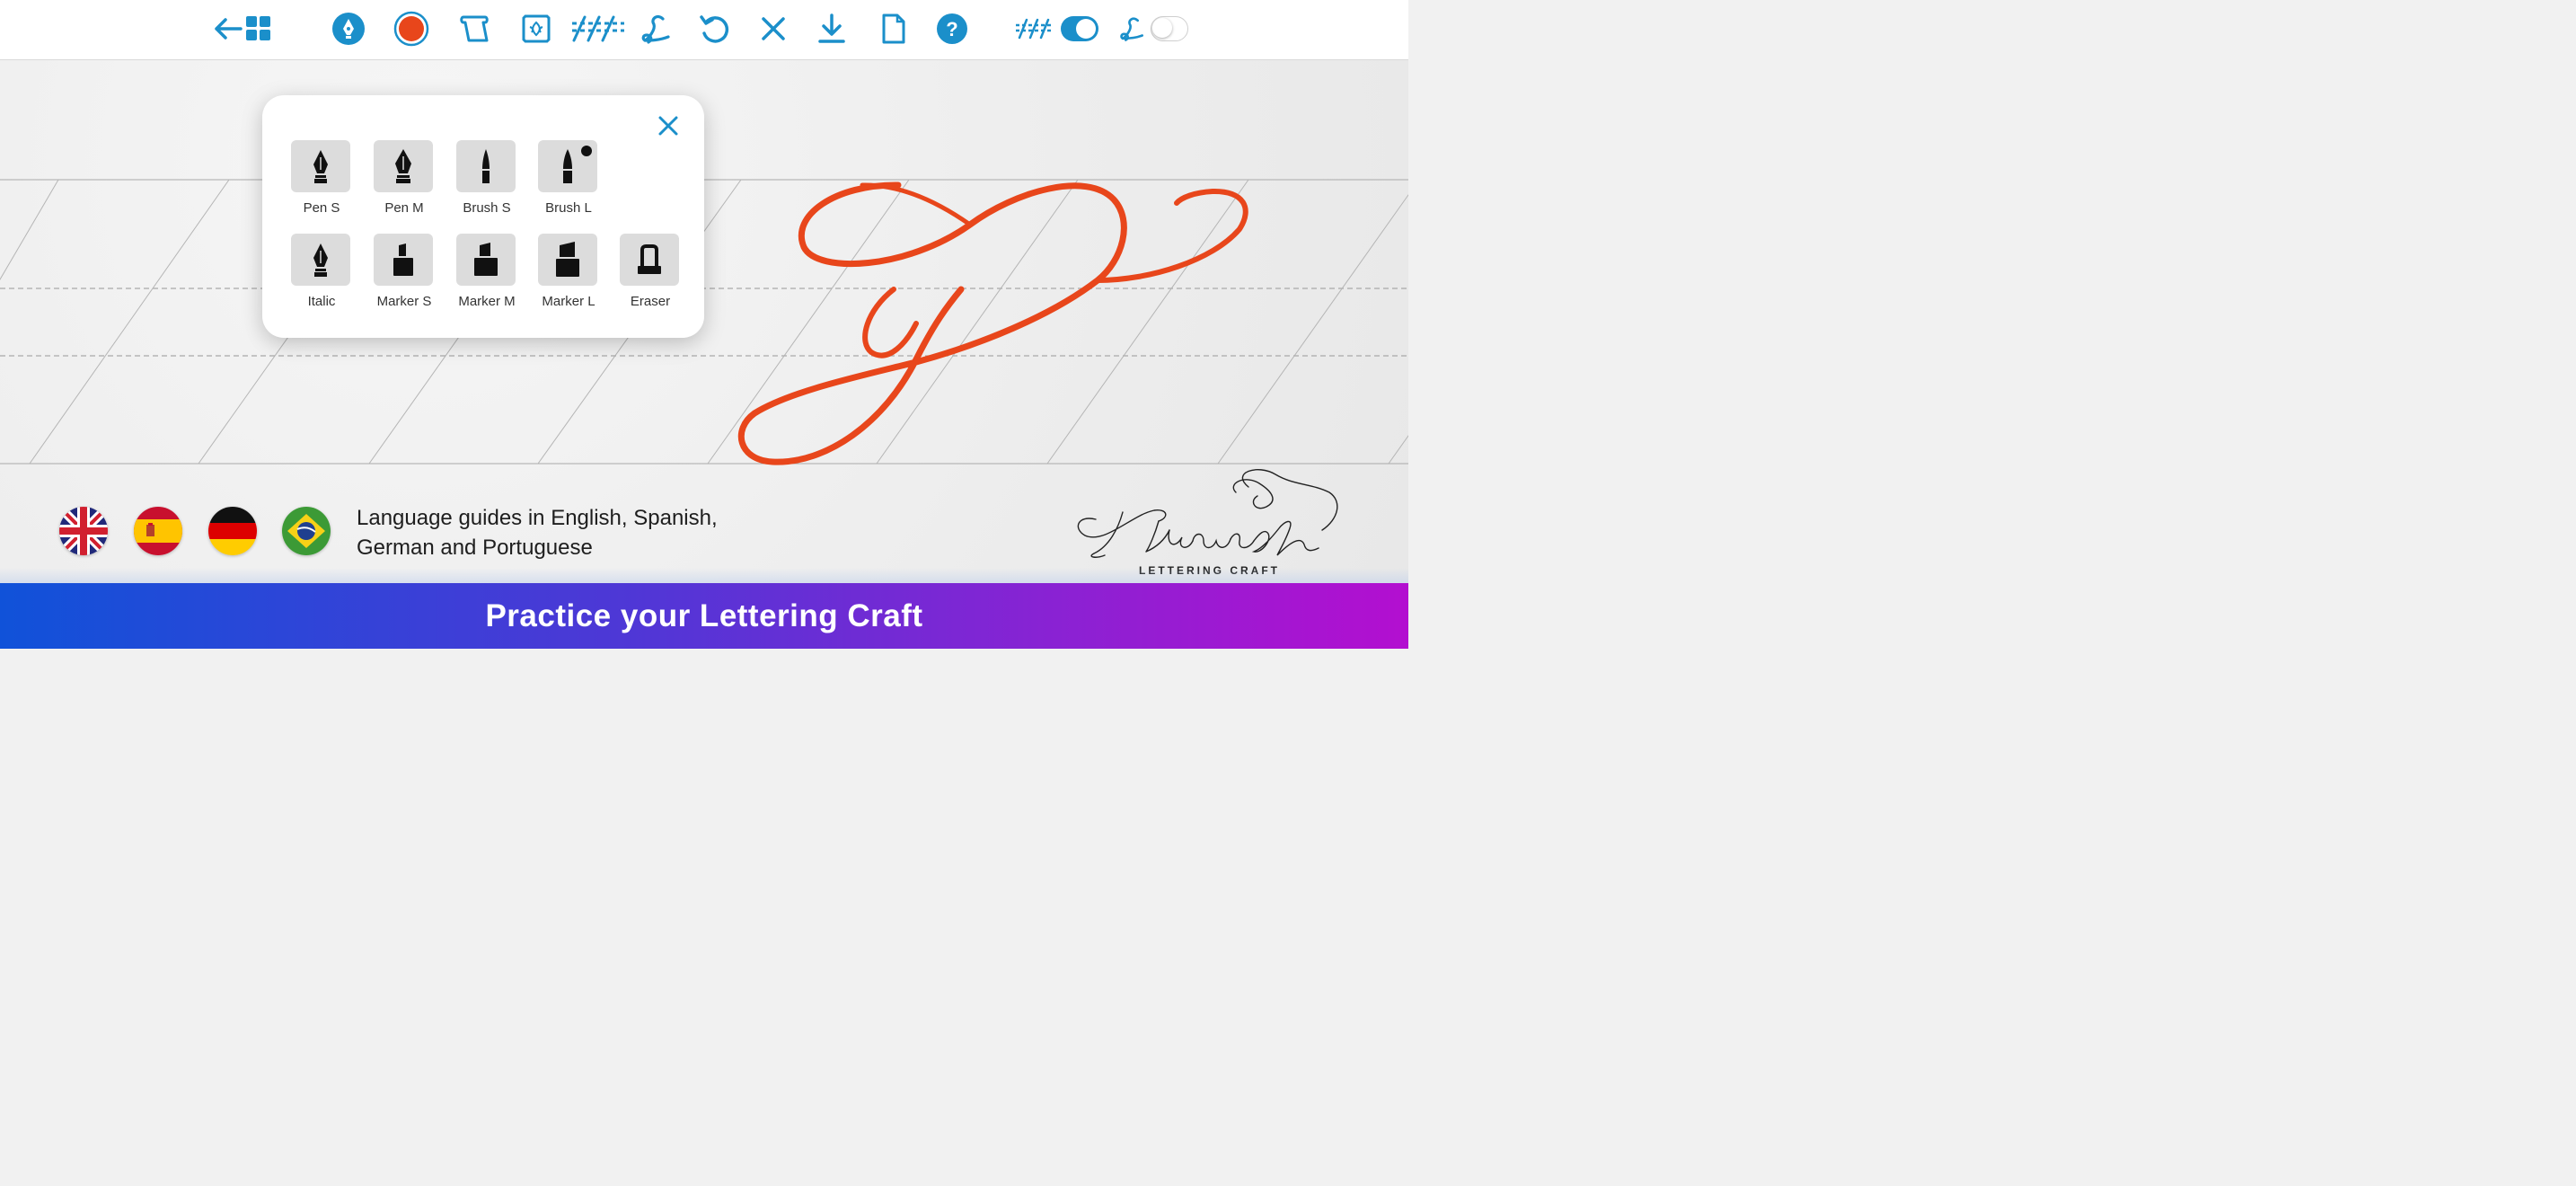  I want to click on color-swatch-icon, so click(411, 29).